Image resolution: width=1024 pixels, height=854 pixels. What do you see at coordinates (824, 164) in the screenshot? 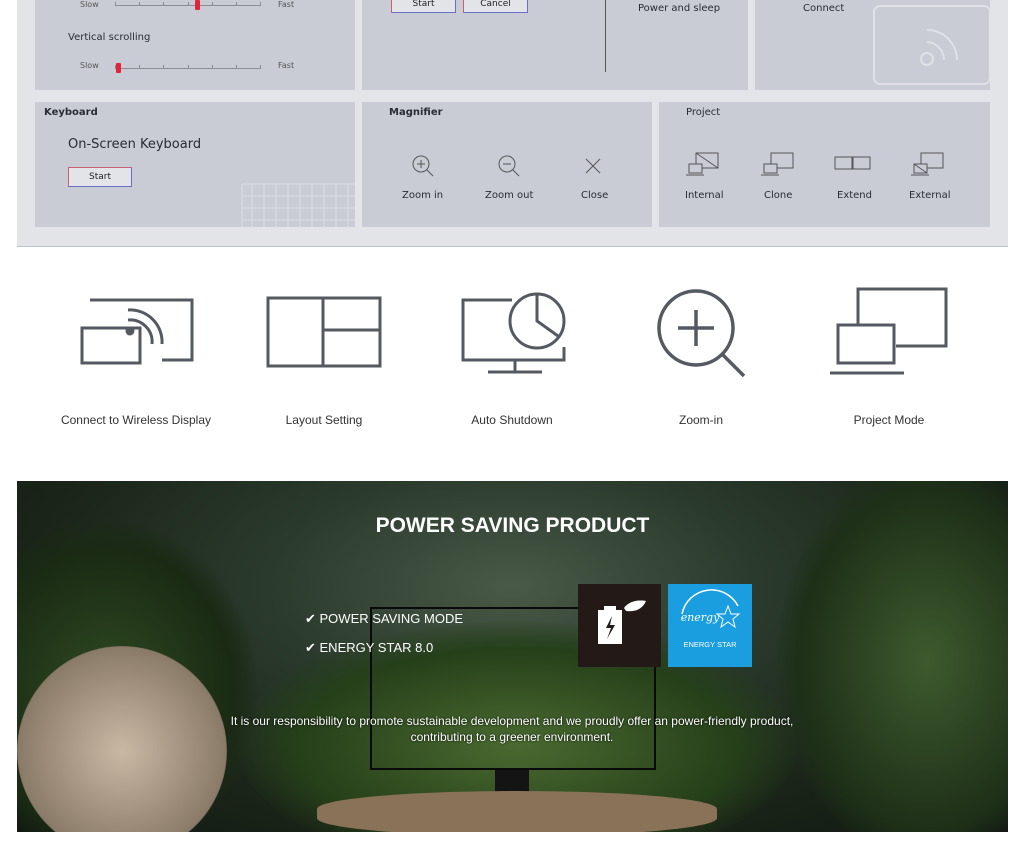
I see `project-tile: Project Internal Clone Extend External` at bounding box center [824, 164].